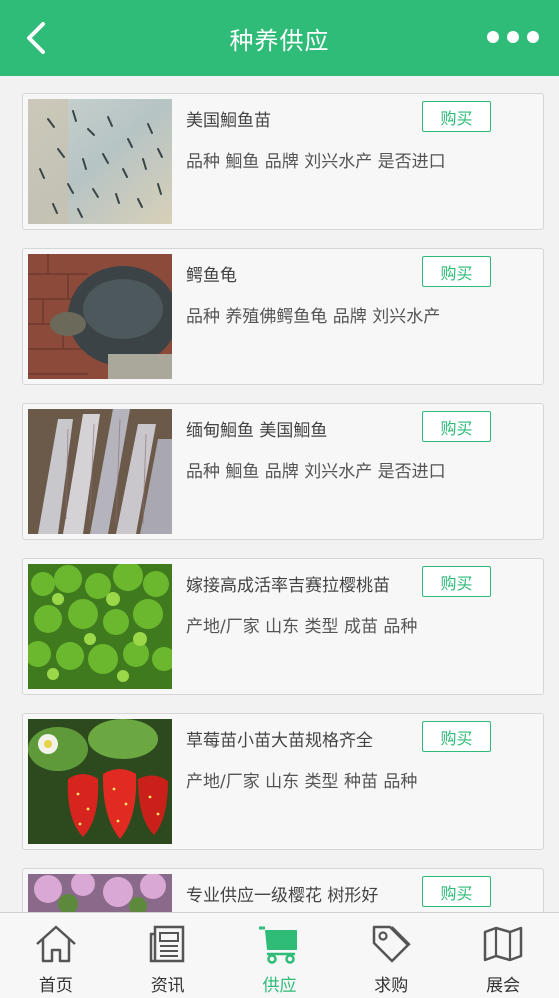 This screenshot has width=559, height=998. What do you see at coordinates (167, 986) in the screenshot?
I see `nav-label: 资讯` at bounding box center [167, 986].